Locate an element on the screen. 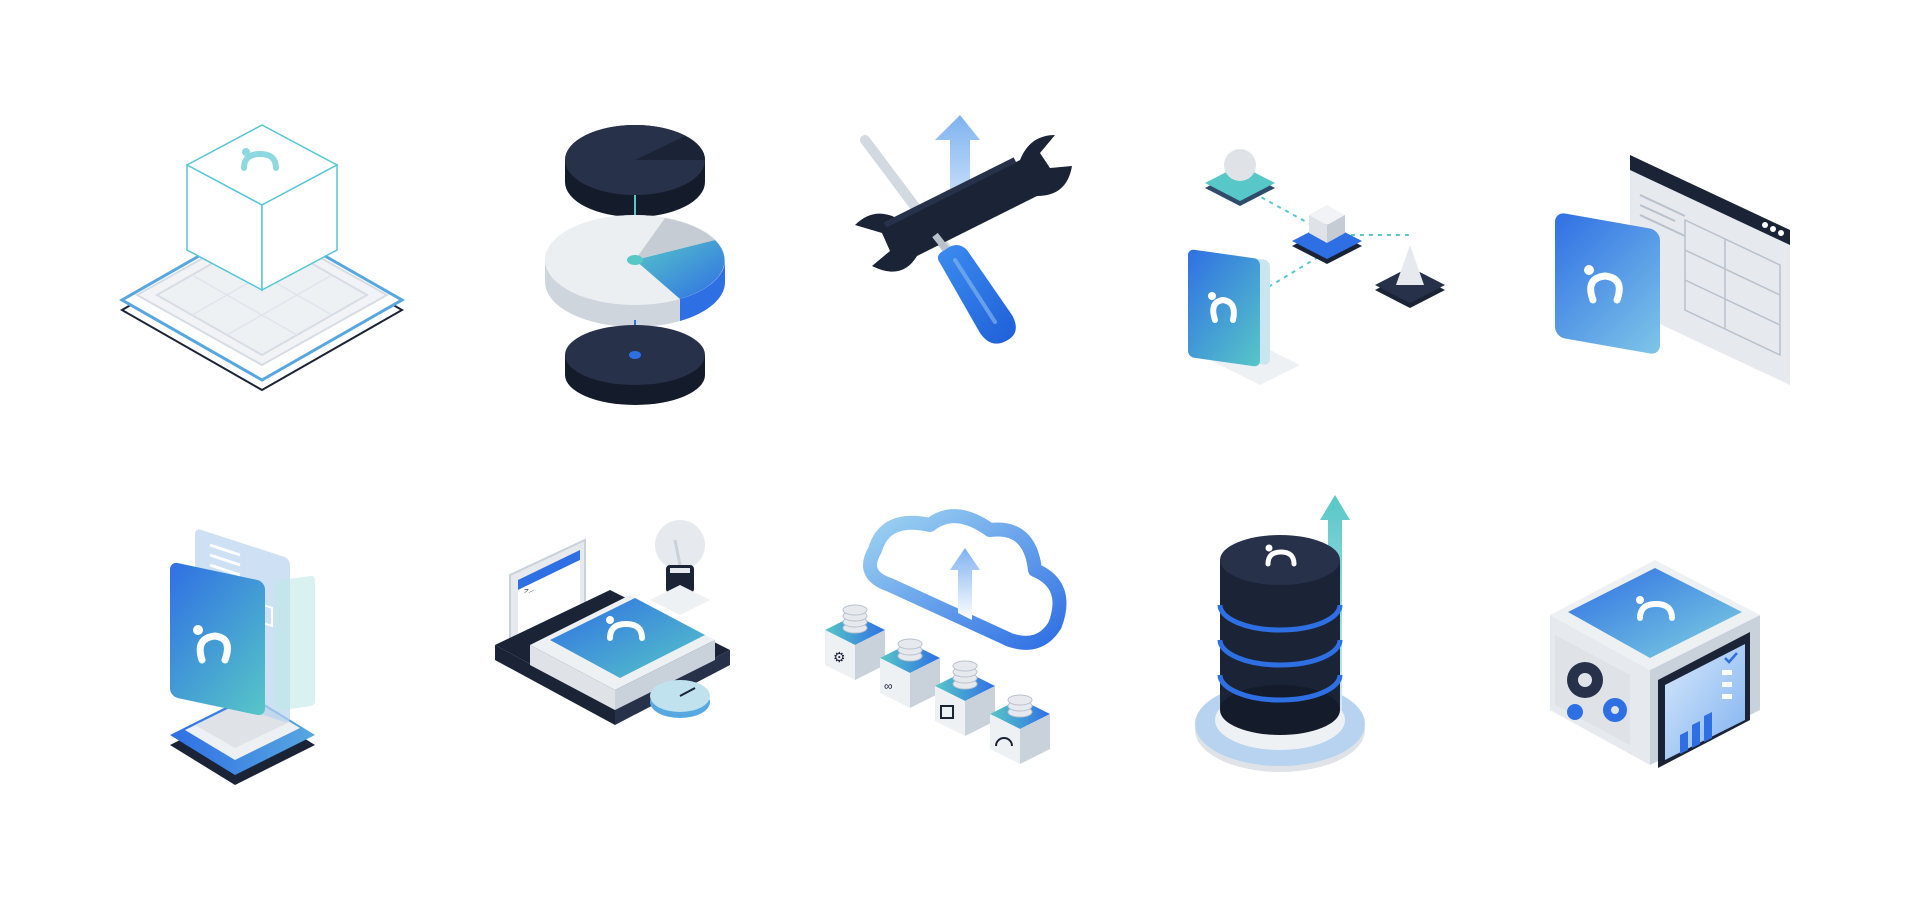 The width and height of the screenshot is (1920, 918). pie-chart-stack-icon is located at coordinates (635, 260).